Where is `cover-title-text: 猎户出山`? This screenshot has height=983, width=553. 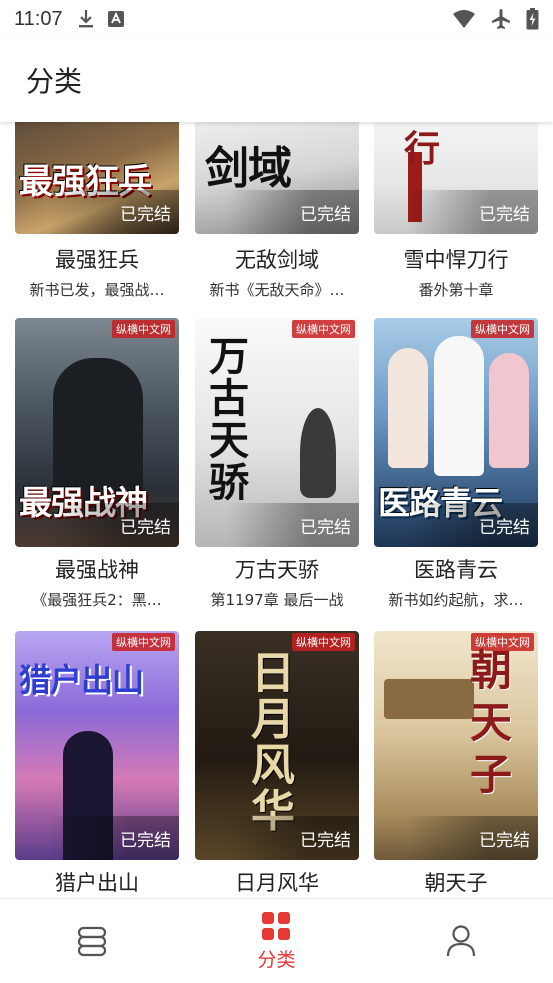 cover-title-text: 猎户出山 is located at coordinates (81, 680).